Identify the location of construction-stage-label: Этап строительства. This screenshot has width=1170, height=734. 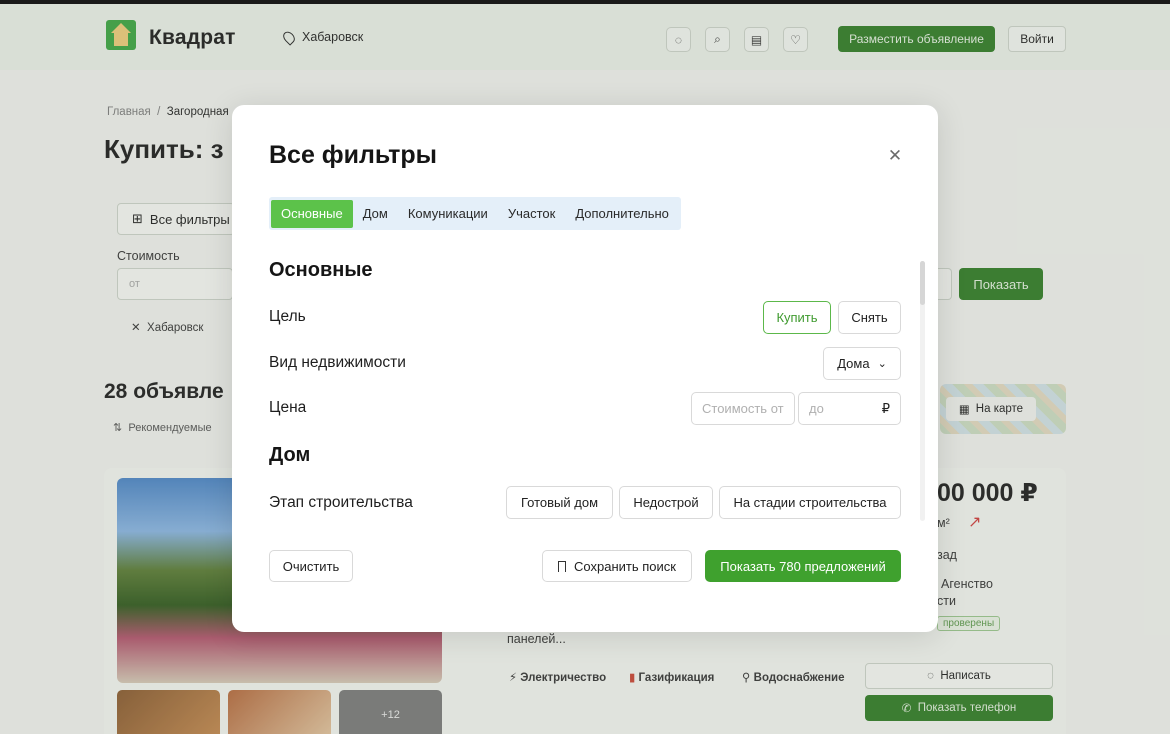
(341, 502).